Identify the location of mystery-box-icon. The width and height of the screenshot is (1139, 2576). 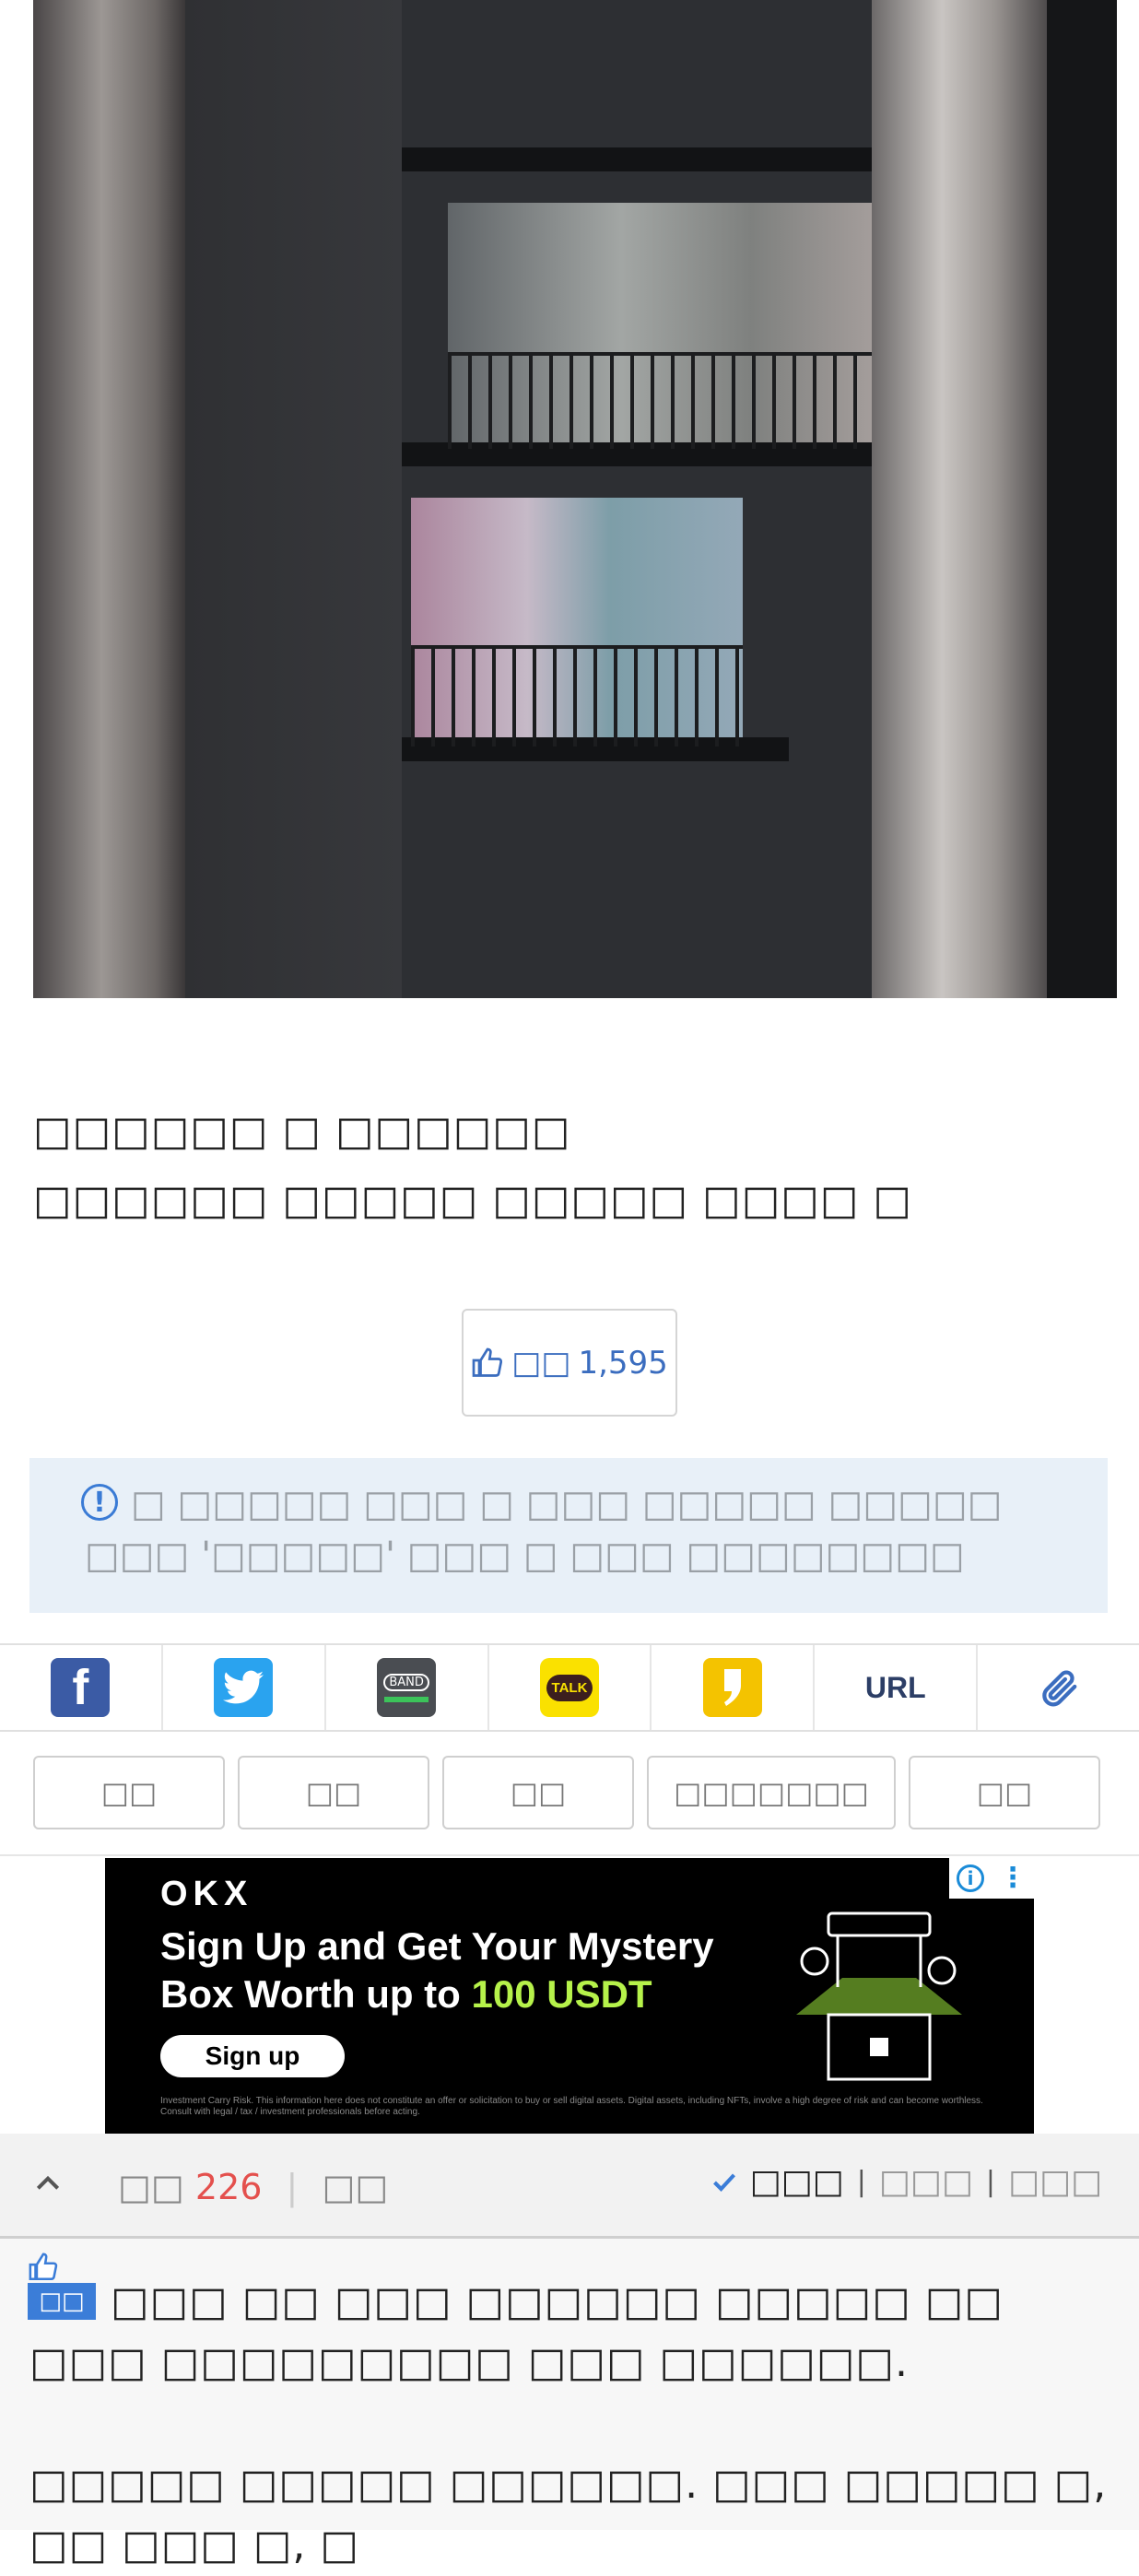
(879, 1996).